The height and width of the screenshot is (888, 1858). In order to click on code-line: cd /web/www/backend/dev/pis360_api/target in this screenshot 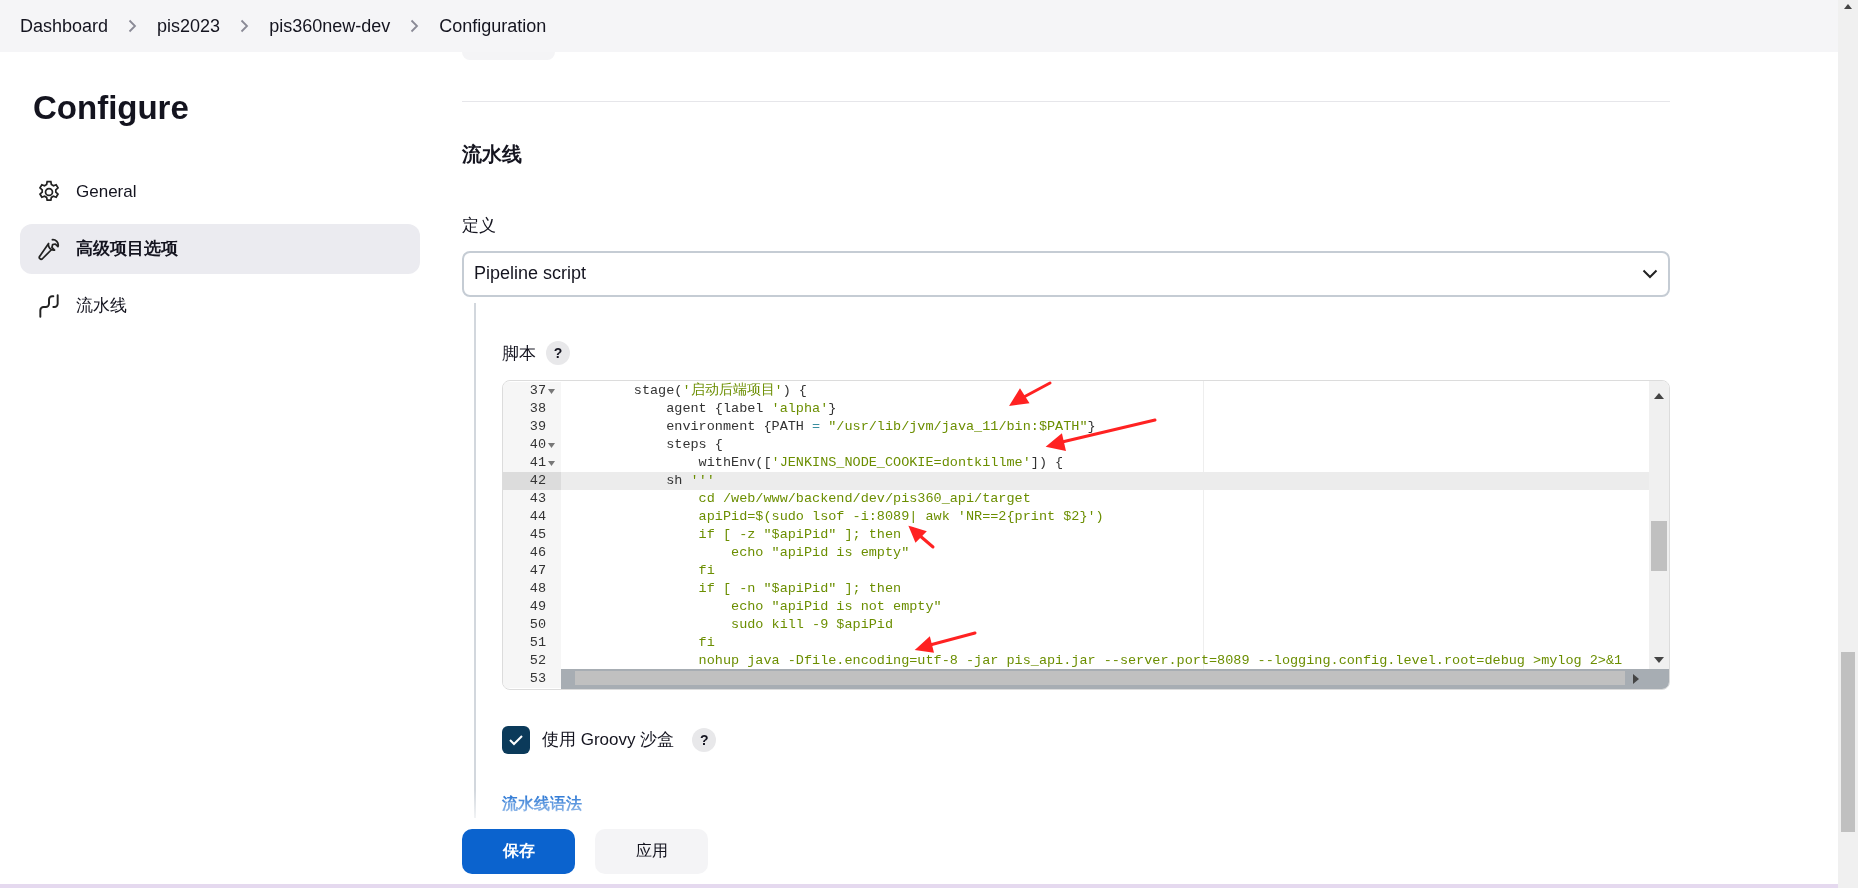, I will do `click(864, 499)`.